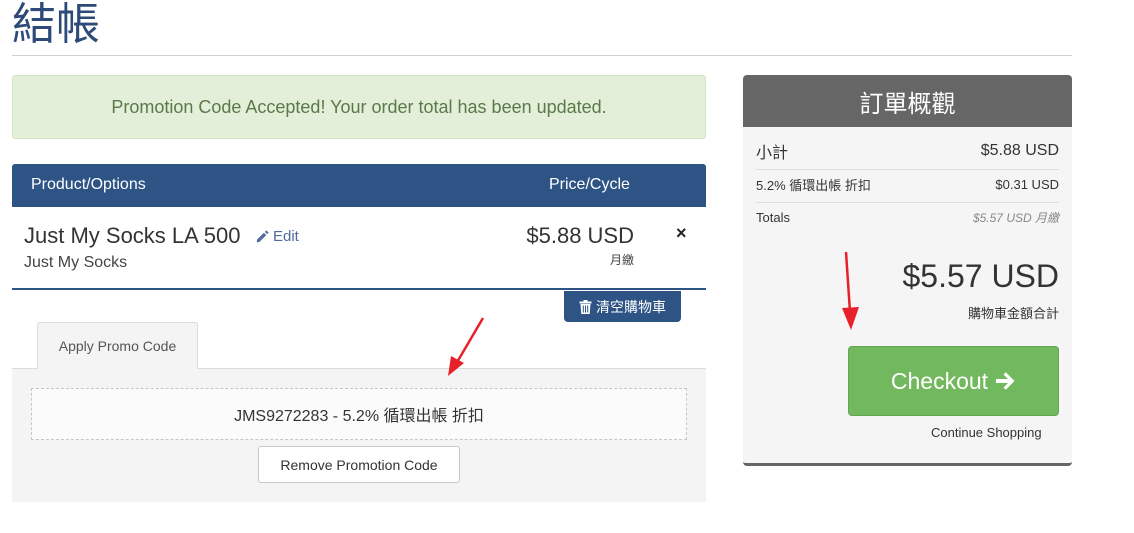 The width and height of the screenshot is (1134, 533). What do you see at coordinates (580, 235) in the screenshot?
I see `item-price: $5.88 USD` at bounding box center [580, 235].